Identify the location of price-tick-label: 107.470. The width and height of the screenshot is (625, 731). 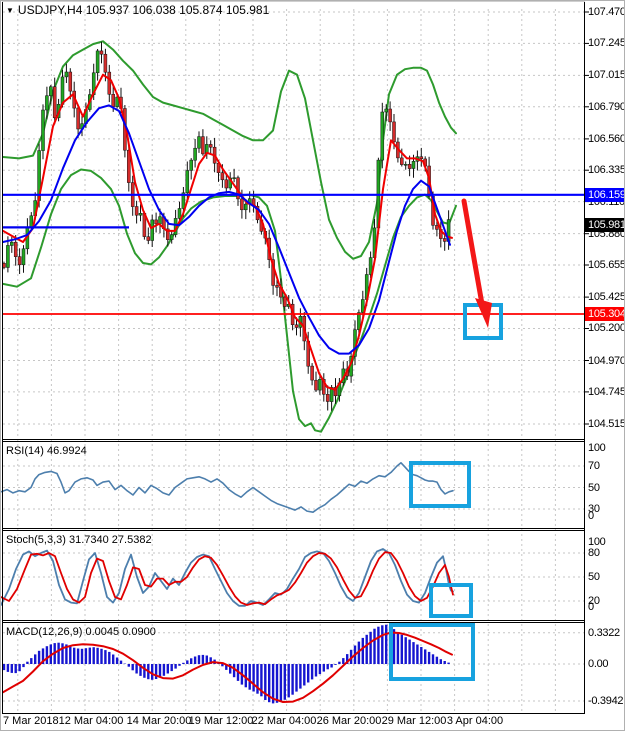
(606, 12).